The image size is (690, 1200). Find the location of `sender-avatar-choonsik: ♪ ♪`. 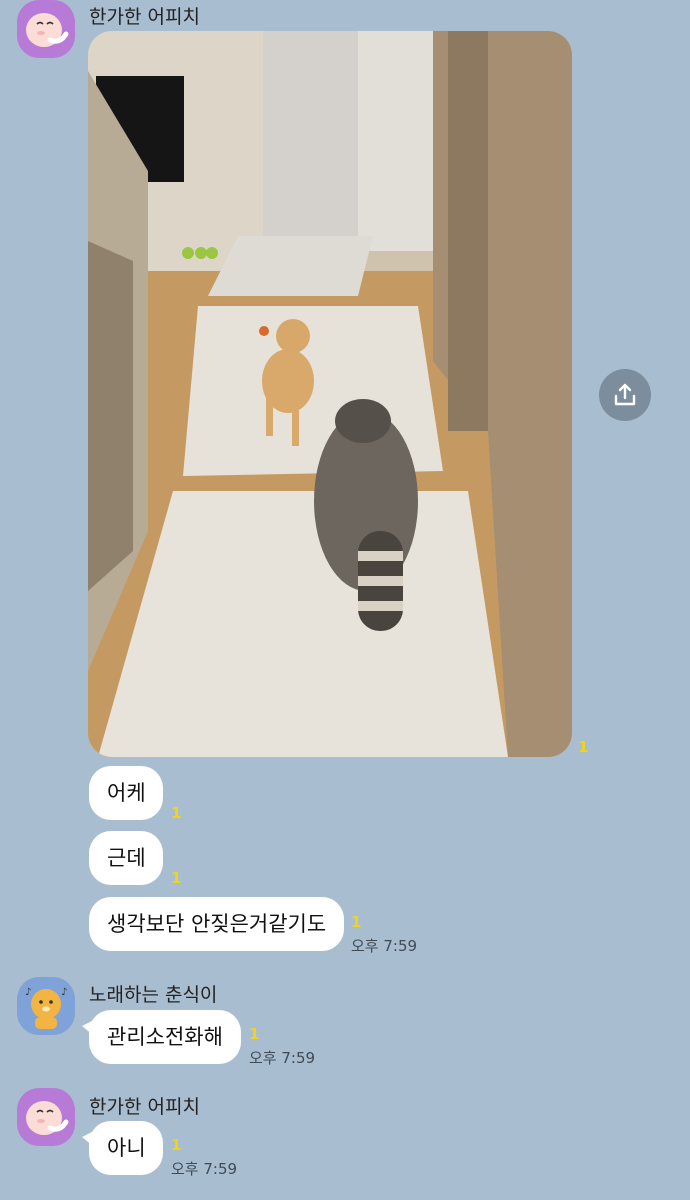

sender-avatar-choonsik: ♪ ♪ is located at coordinates (46, 1006).